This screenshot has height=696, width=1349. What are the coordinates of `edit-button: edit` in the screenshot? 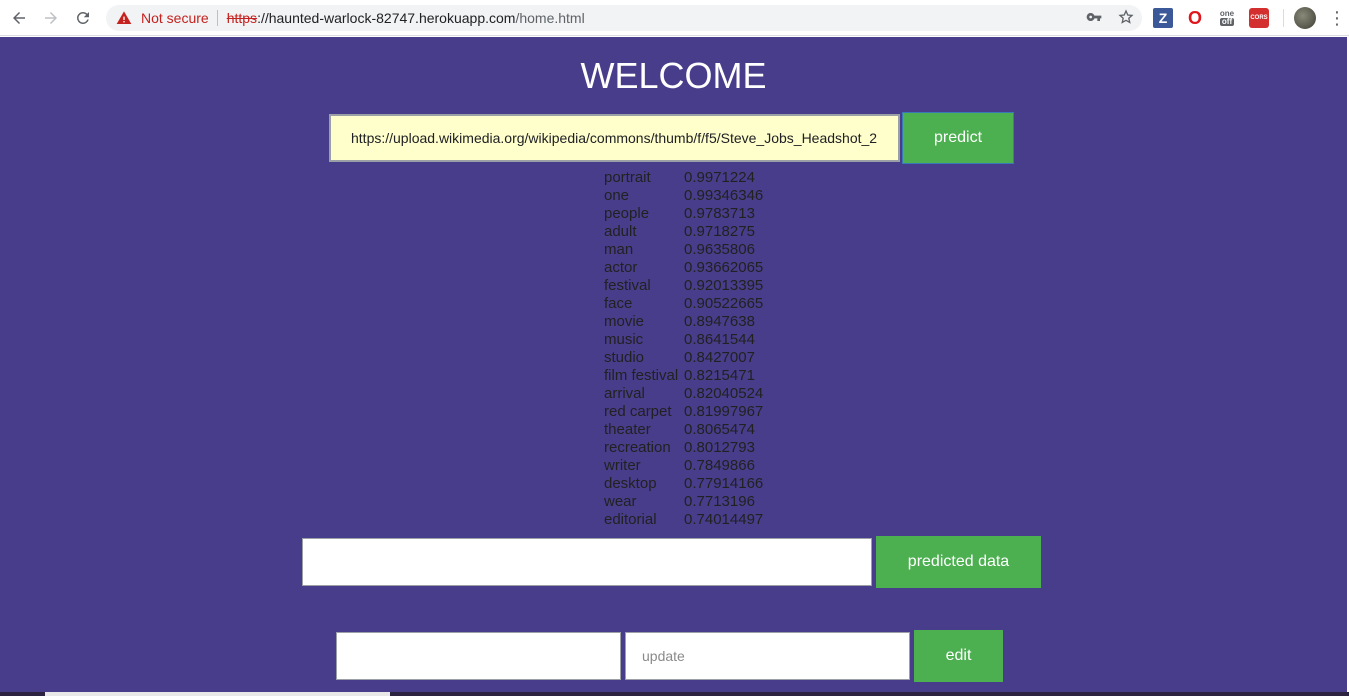 It's located at (958, 656).